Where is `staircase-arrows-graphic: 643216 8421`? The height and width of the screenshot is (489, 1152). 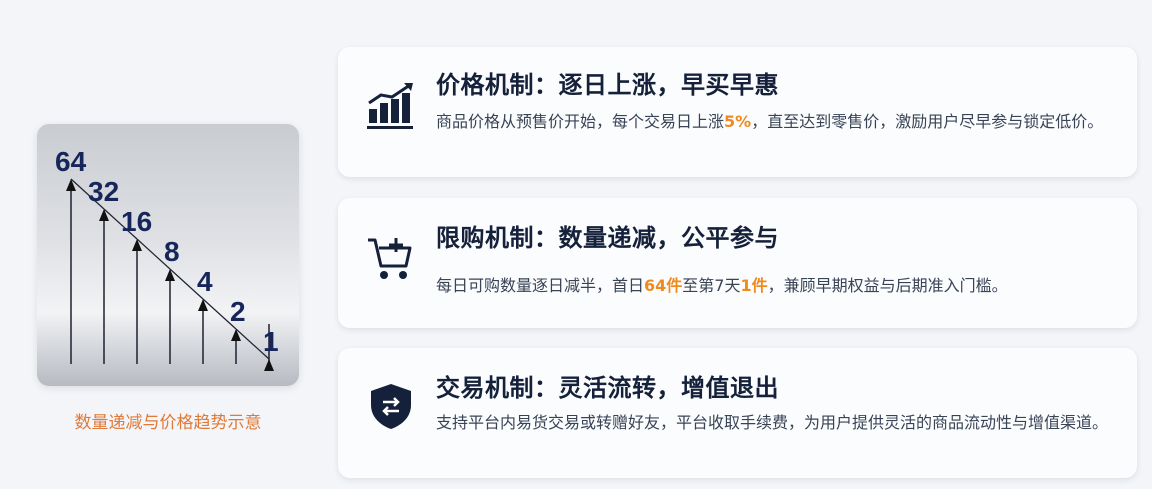 staircase-arrows-graphic: 643216 8421 is located at coordinates (167, 258).